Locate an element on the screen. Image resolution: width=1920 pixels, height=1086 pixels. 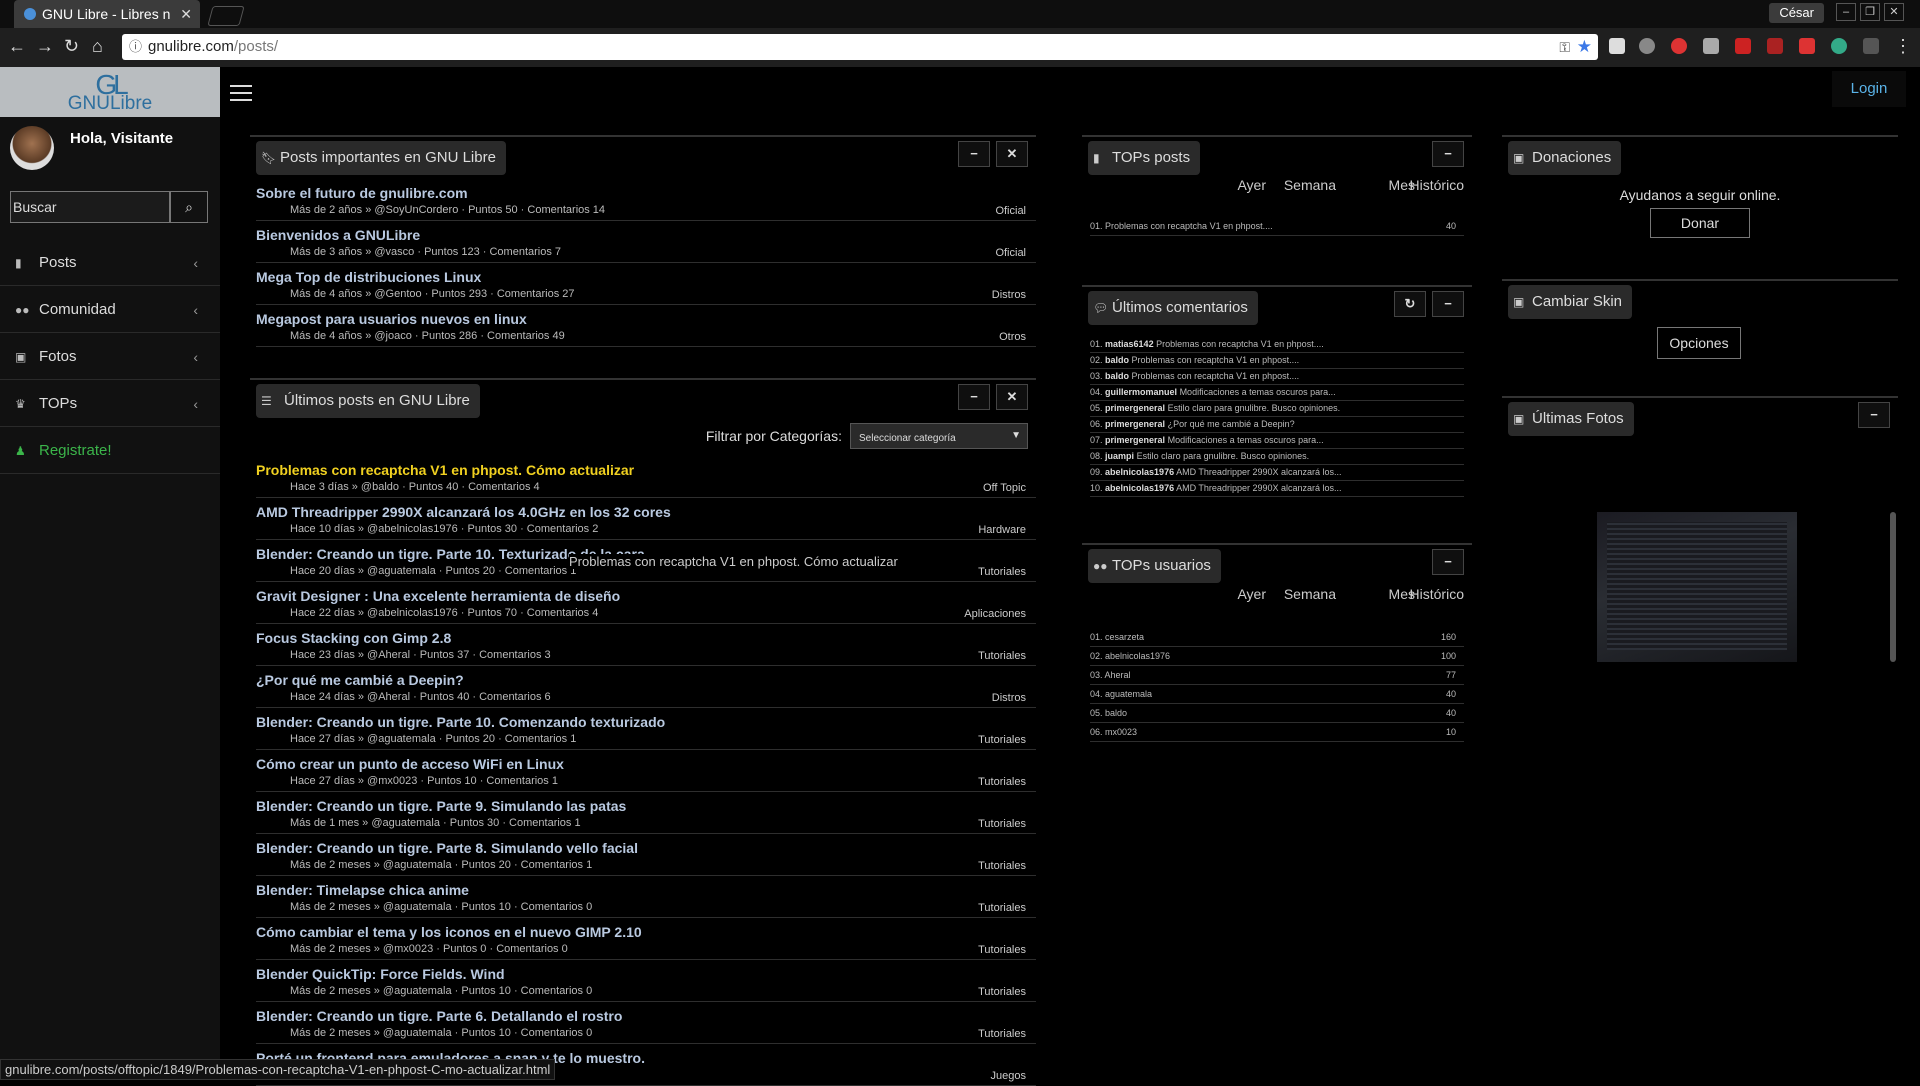
back-icon: ← is located at coordinates (17, 46).